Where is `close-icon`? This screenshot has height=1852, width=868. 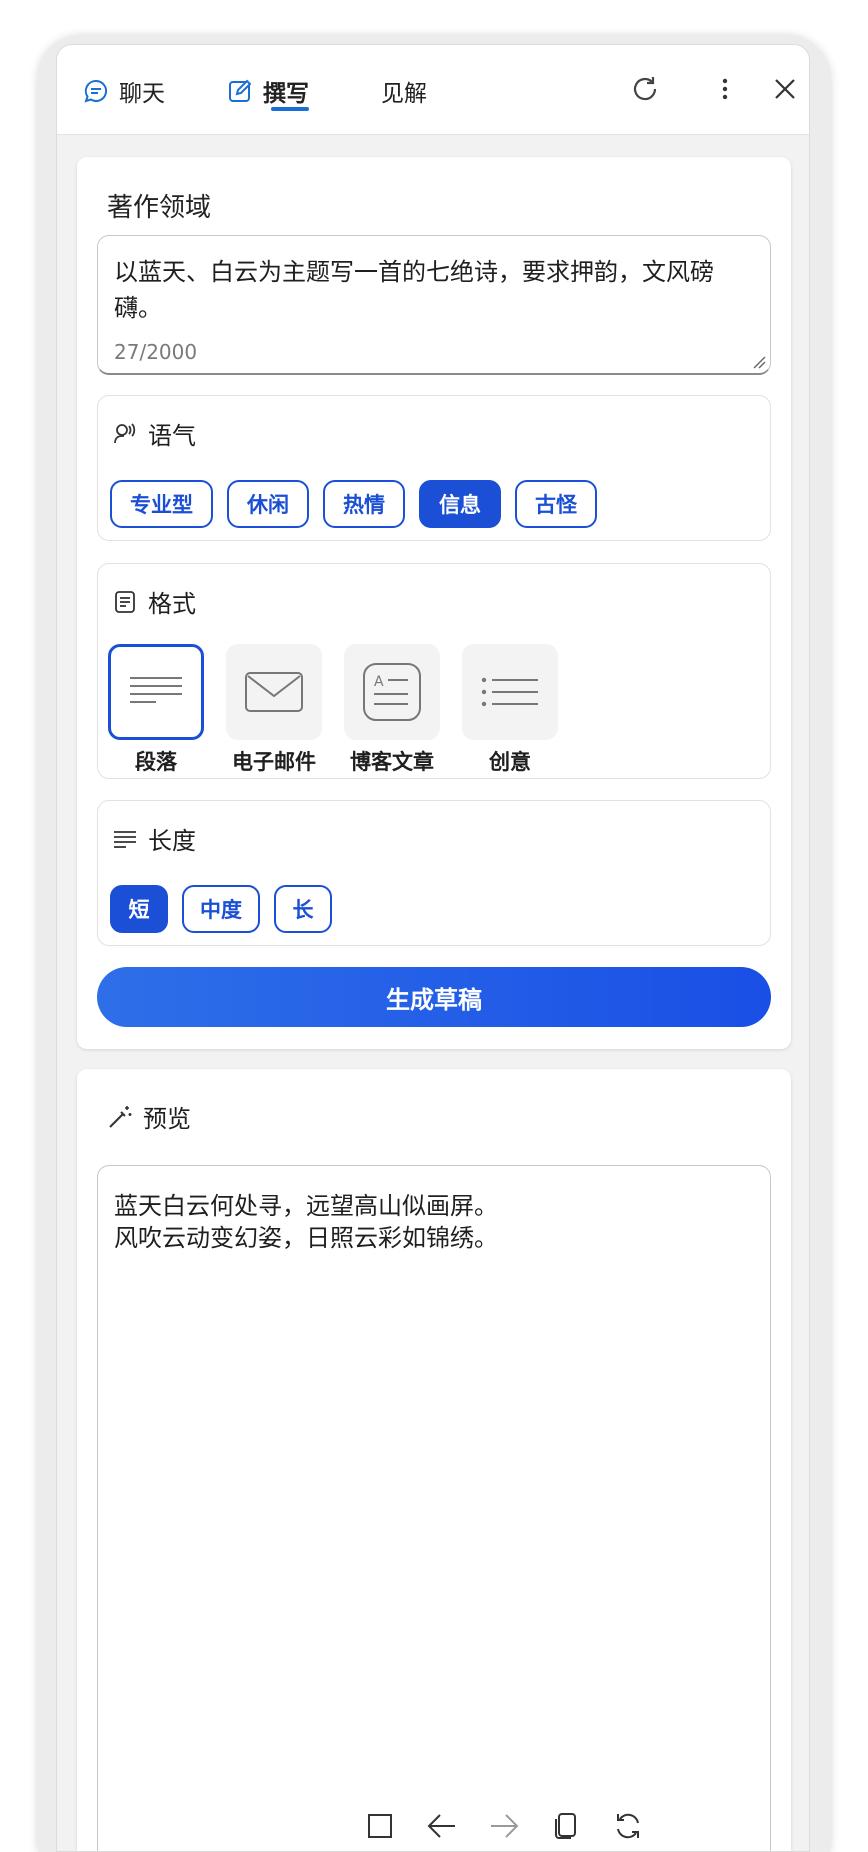
close-icon is located at coordinates (785, 89).